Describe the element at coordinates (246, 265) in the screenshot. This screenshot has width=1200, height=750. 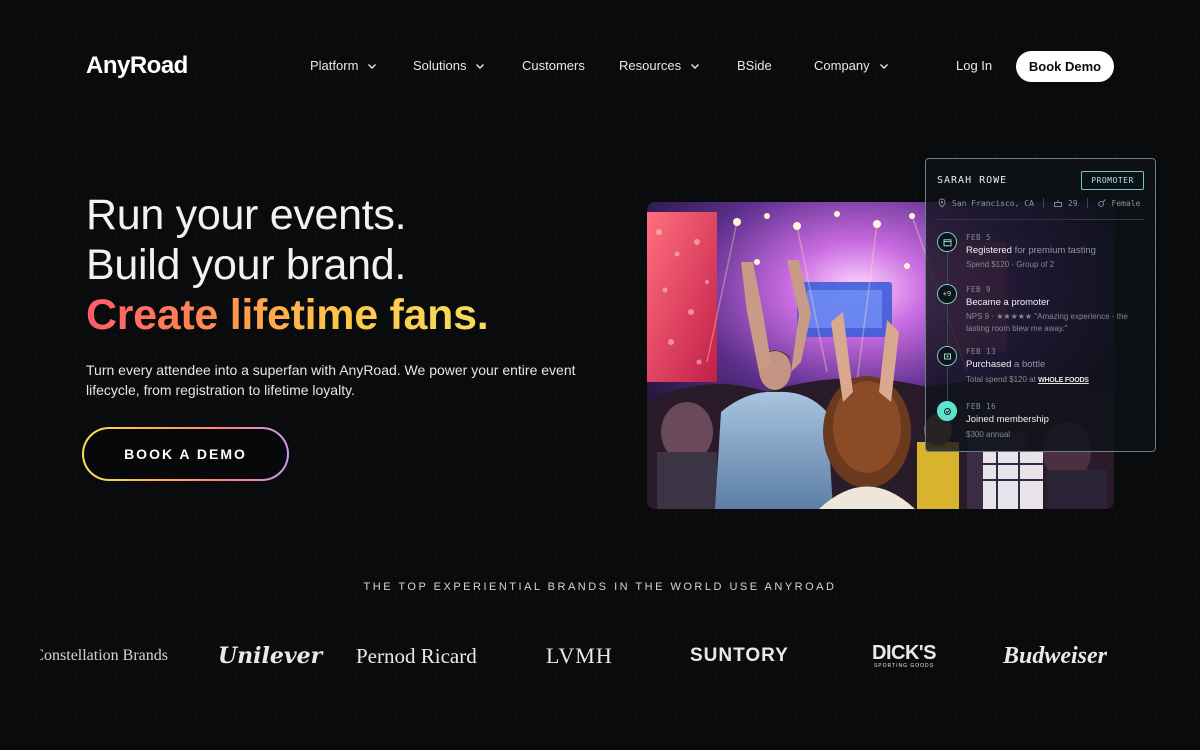
I see `headline-line-2: Build your brand.` at that location.